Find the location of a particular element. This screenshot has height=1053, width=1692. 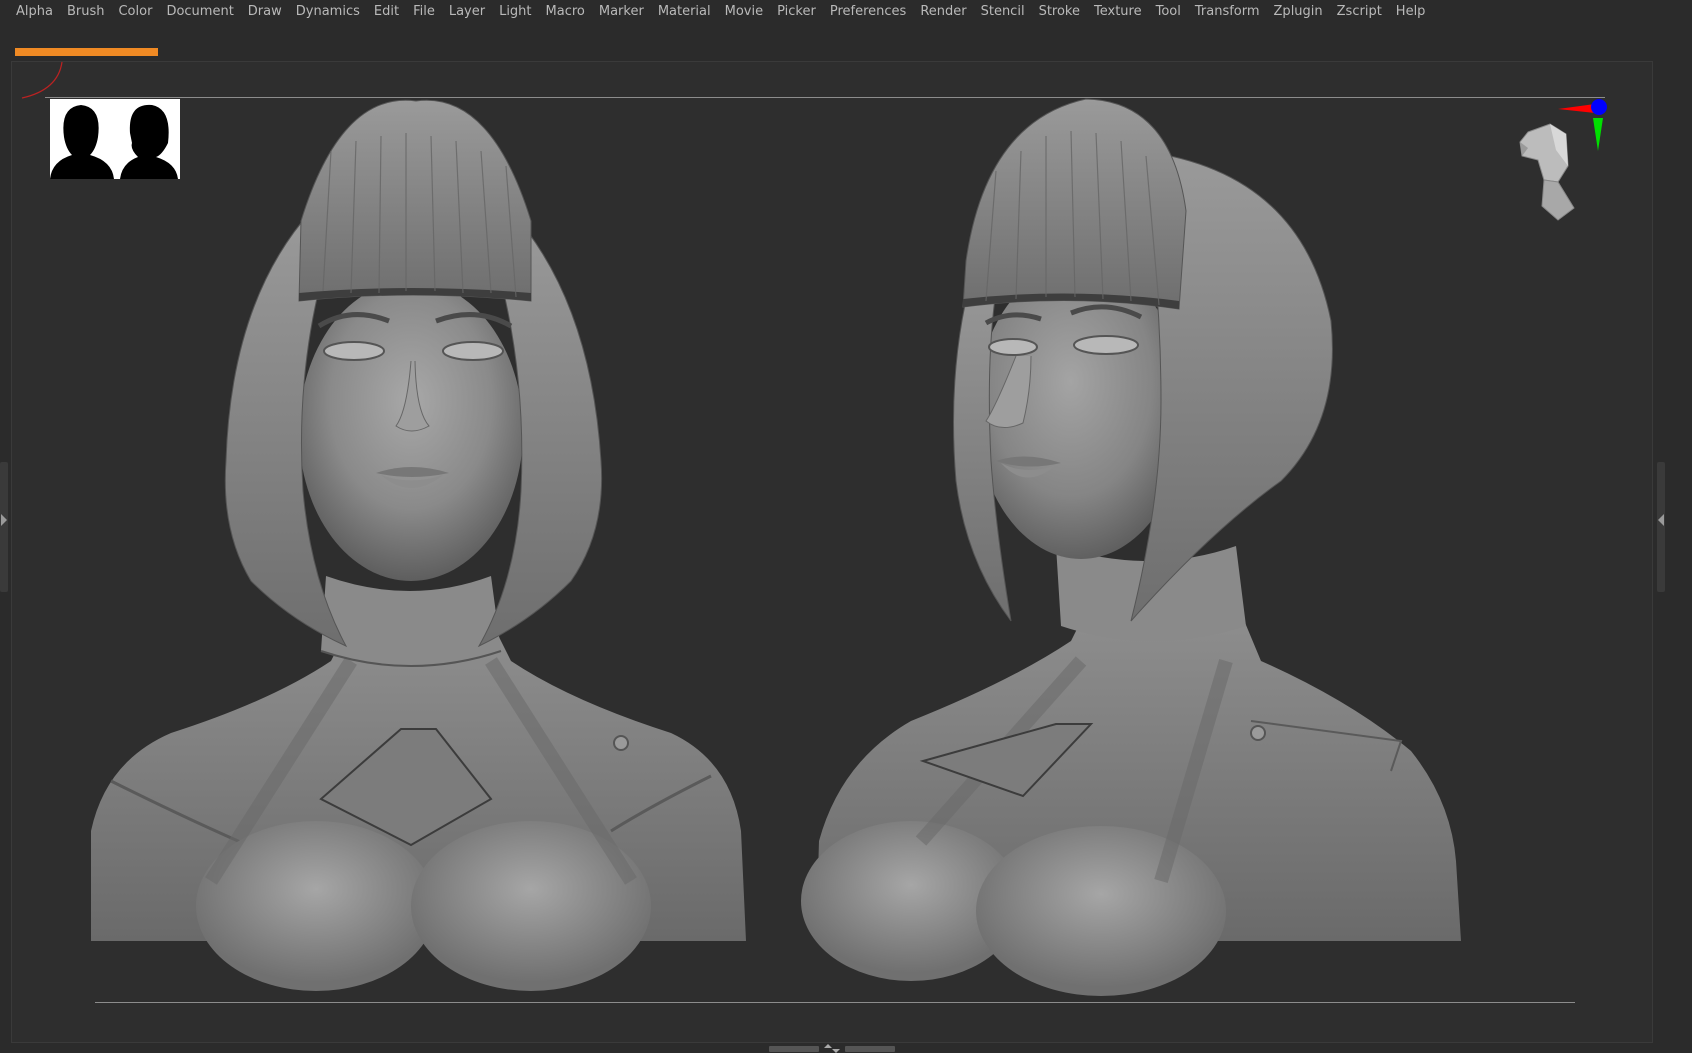

menu-item-light: Light is located at coordinates (515, 11).